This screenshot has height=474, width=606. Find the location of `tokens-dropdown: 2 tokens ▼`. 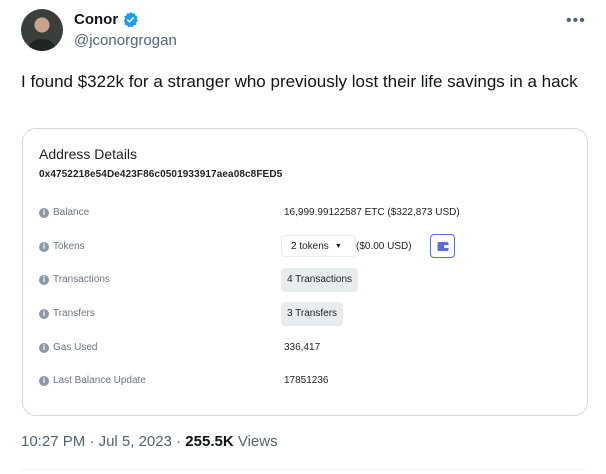

tokens-dropdown: 2 tokens ▼ is located at coordinates (318, 246).